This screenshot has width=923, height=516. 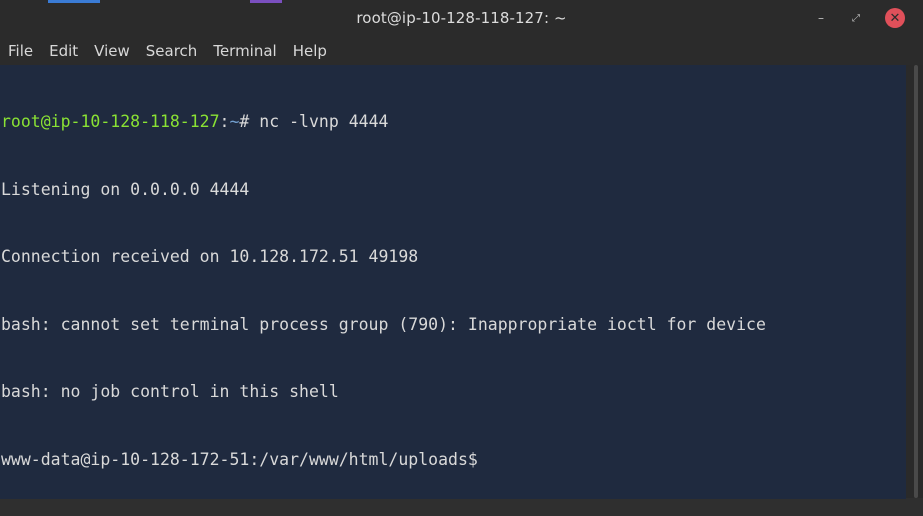 What do you see at coordinates (74, 1) in the screenshot?
I see `taskbar-strip-blue` at bounding box center [74, 1].